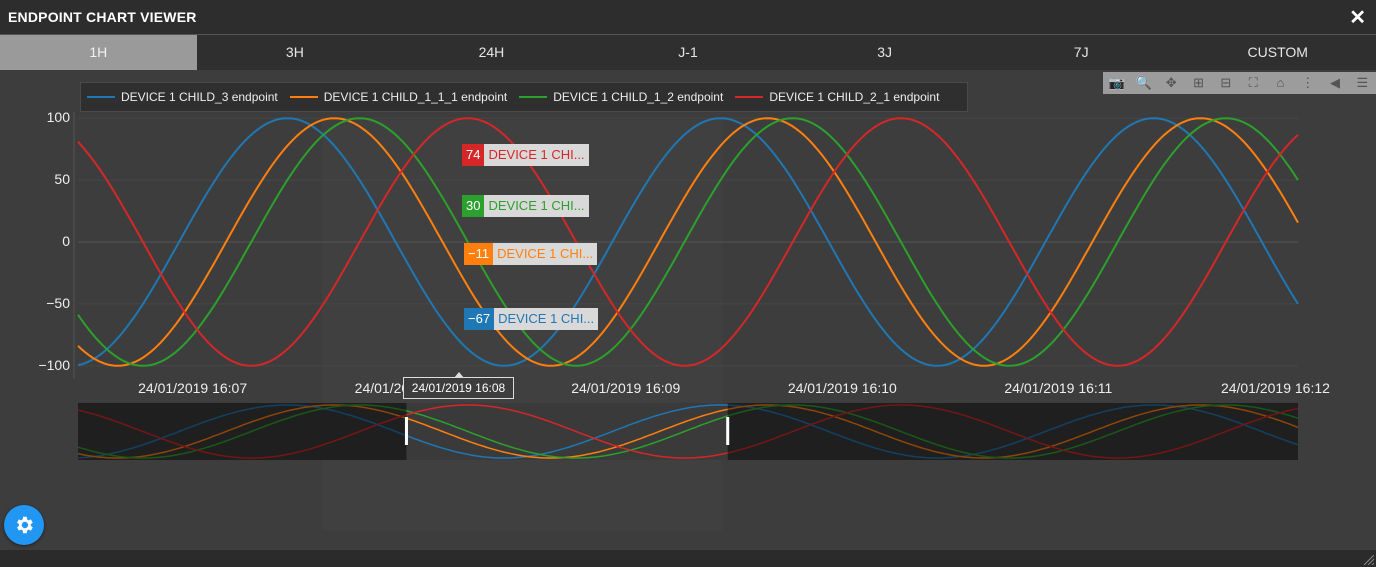 The width and height of the screenshot is (1376, 567). What do you see at coordinates (199, 97) in the screenshot?
I see `legend-label: DEVICE 1 CHILD_3 endpoint` at bounding box center [199, 97].